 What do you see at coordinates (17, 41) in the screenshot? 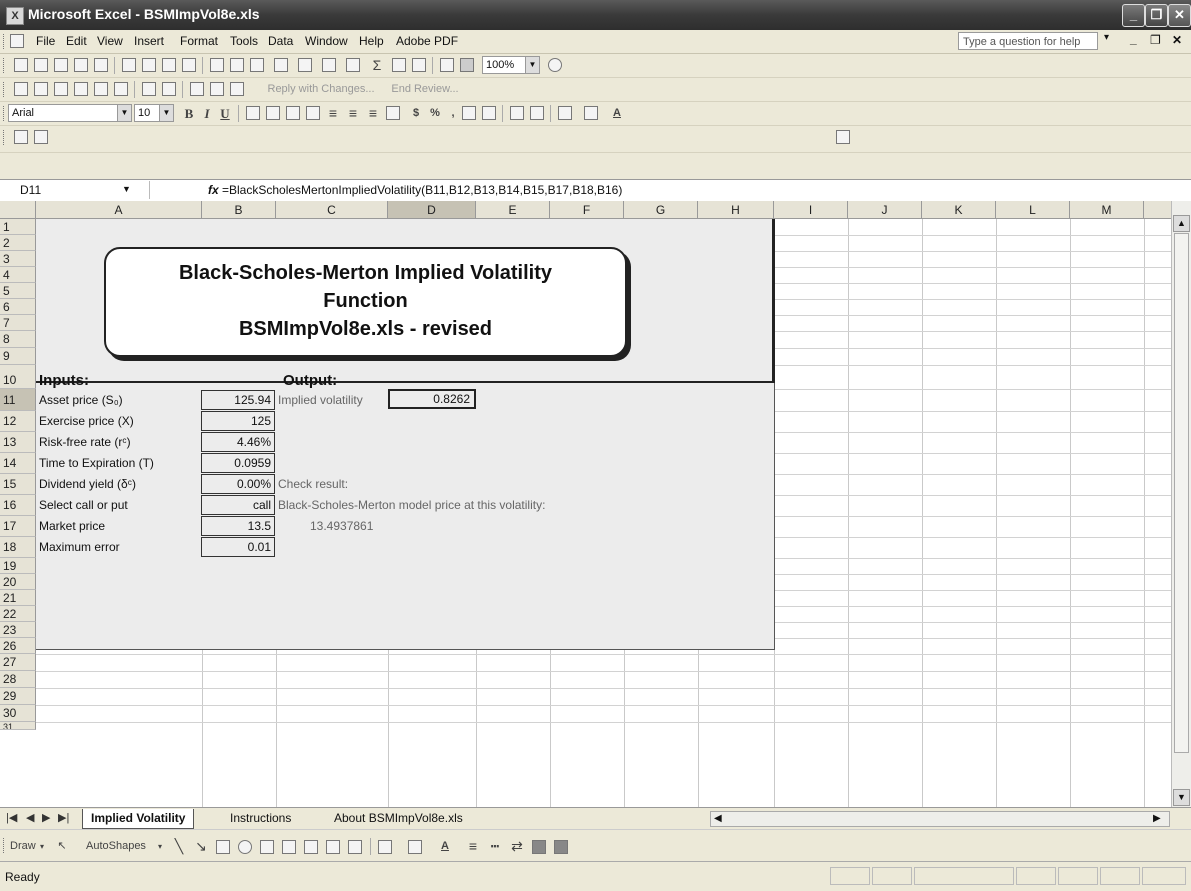
I see `workbook-icon` at bounding box center [17, 41].